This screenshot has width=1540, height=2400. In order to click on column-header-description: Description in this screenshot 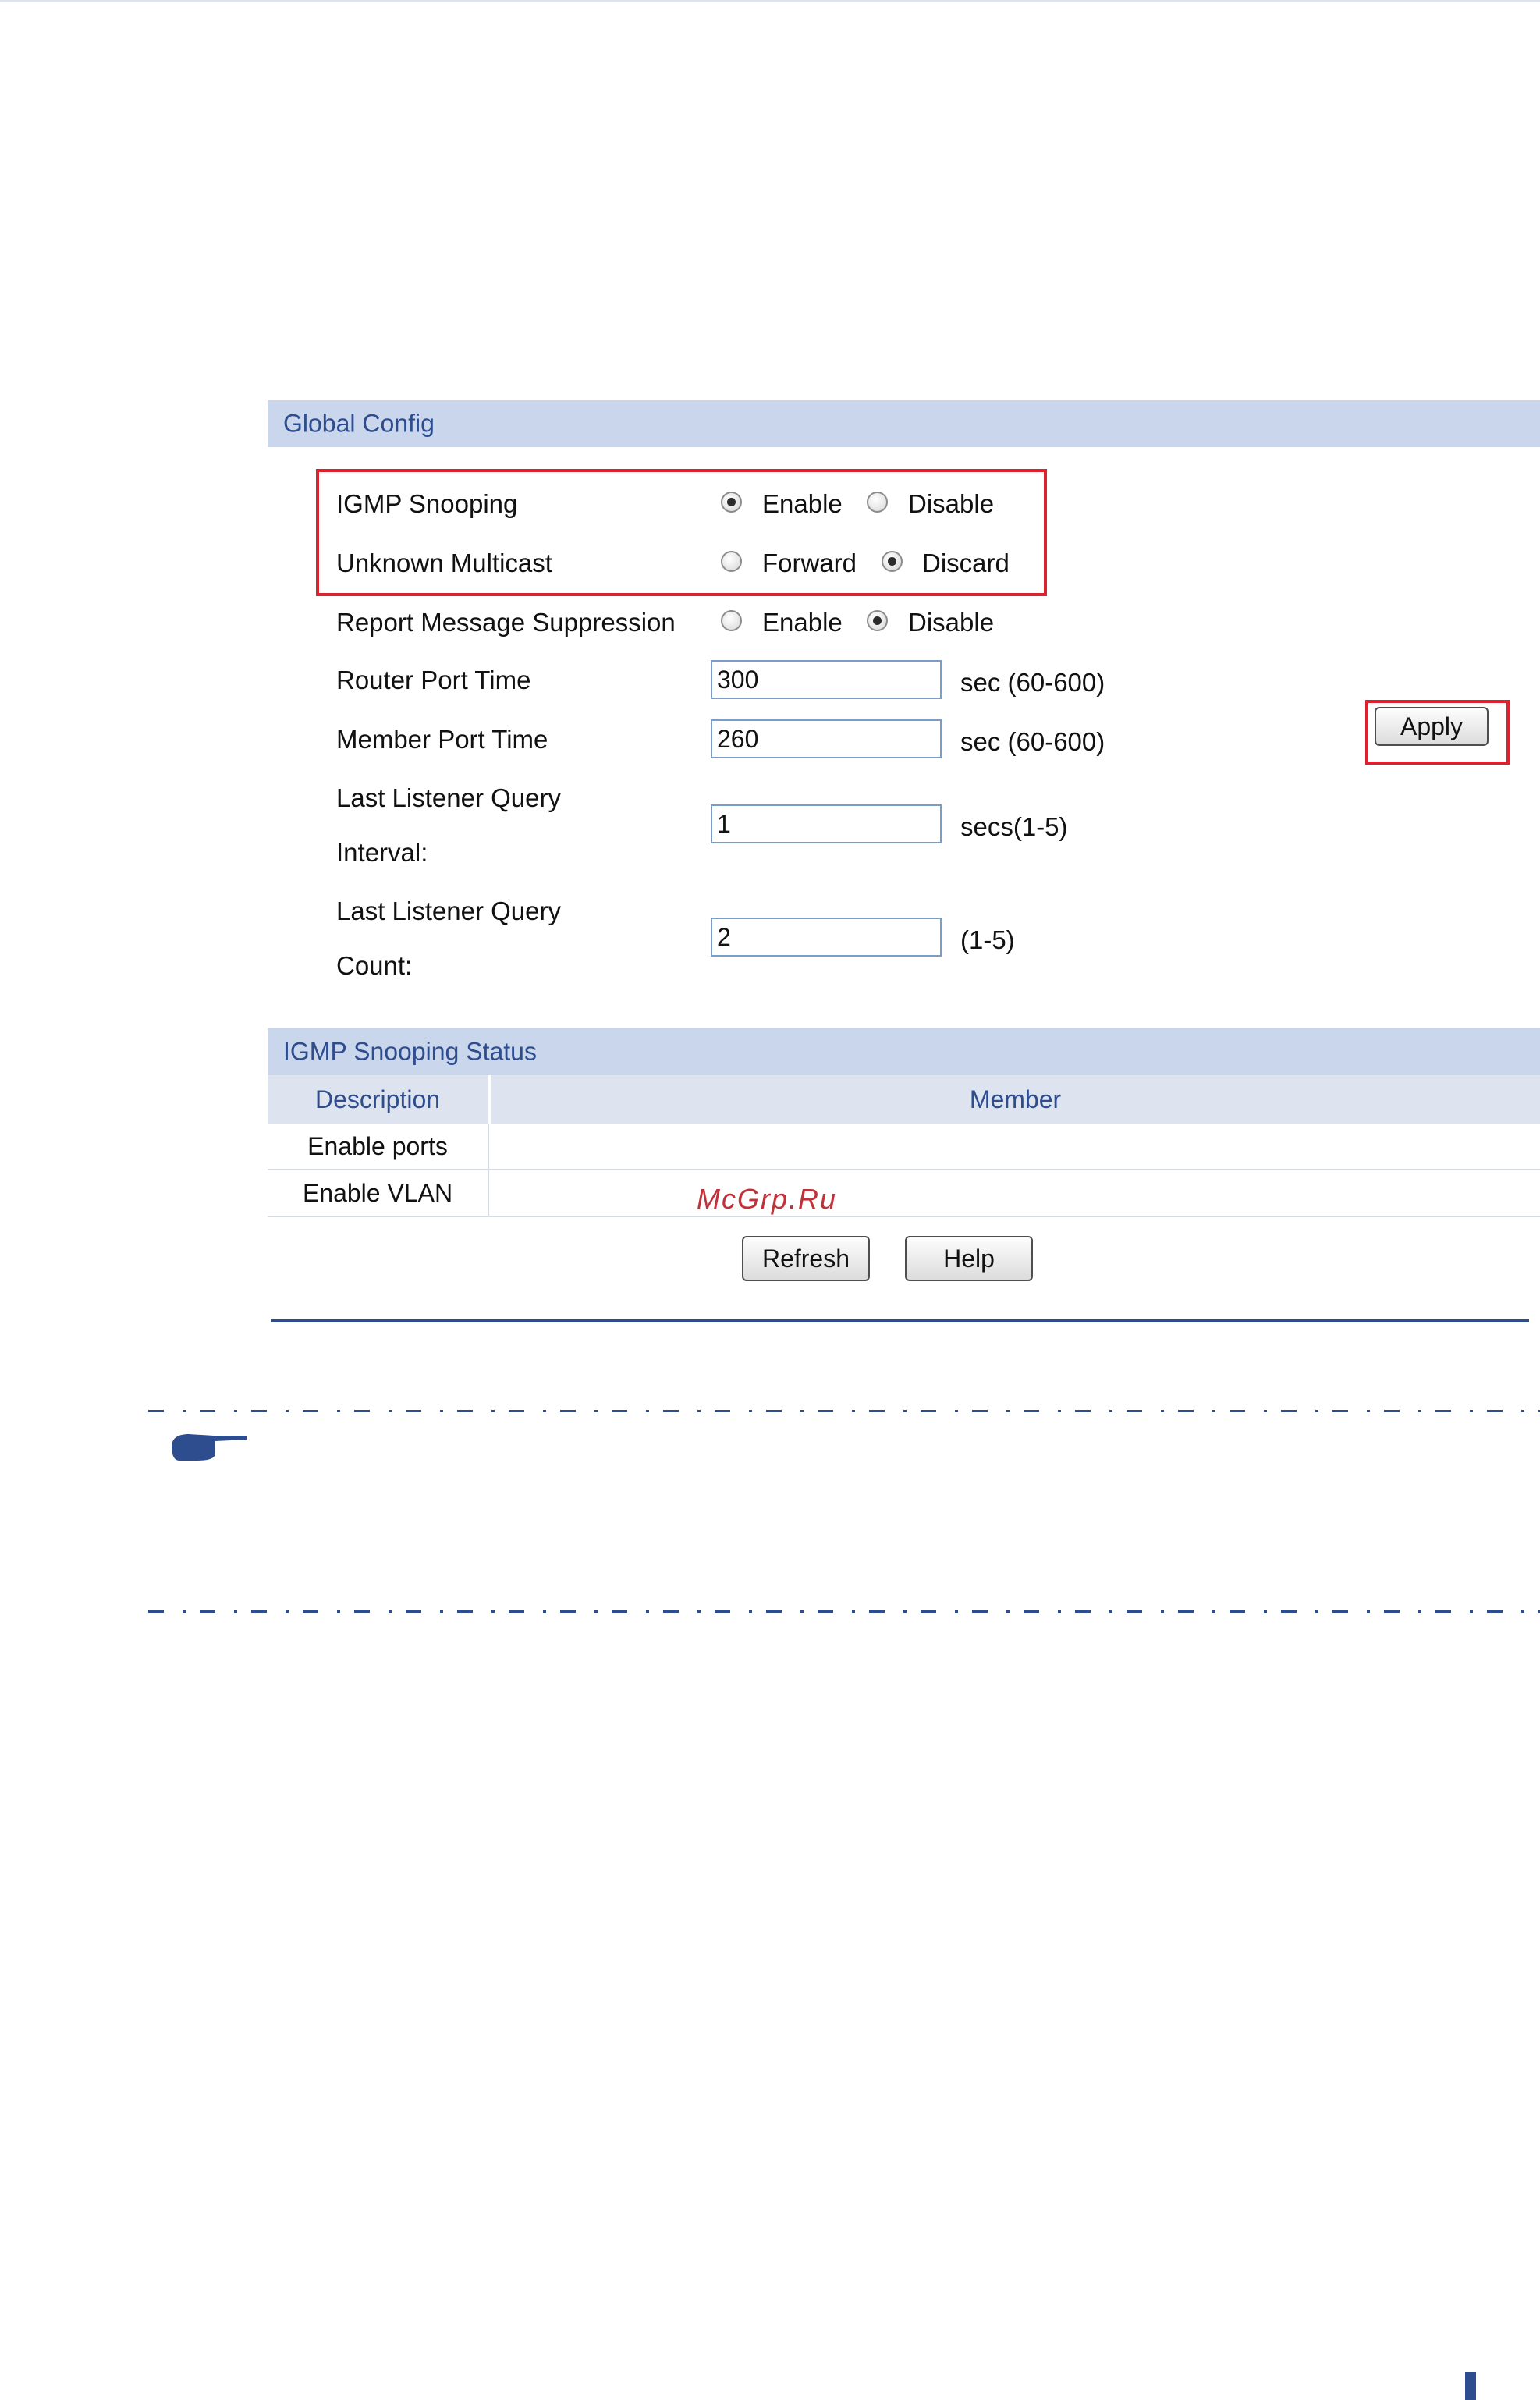, I will do `click(378, 1099)`.